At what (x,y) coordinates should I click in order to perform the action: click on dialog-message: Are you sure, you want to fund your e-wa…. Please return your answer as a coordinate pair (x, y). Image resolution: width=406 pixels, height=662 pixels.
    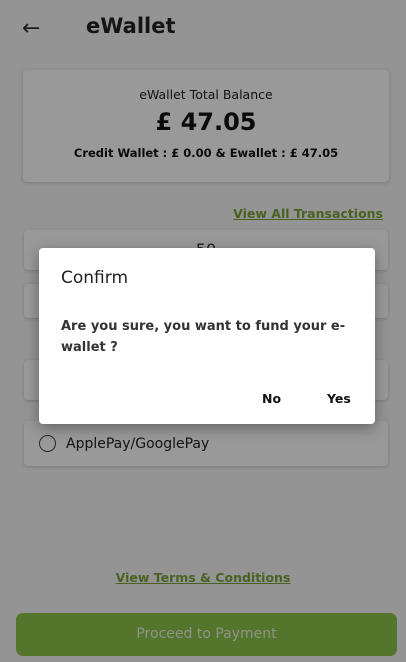
    Looking at the image, I should click on (203, 337).